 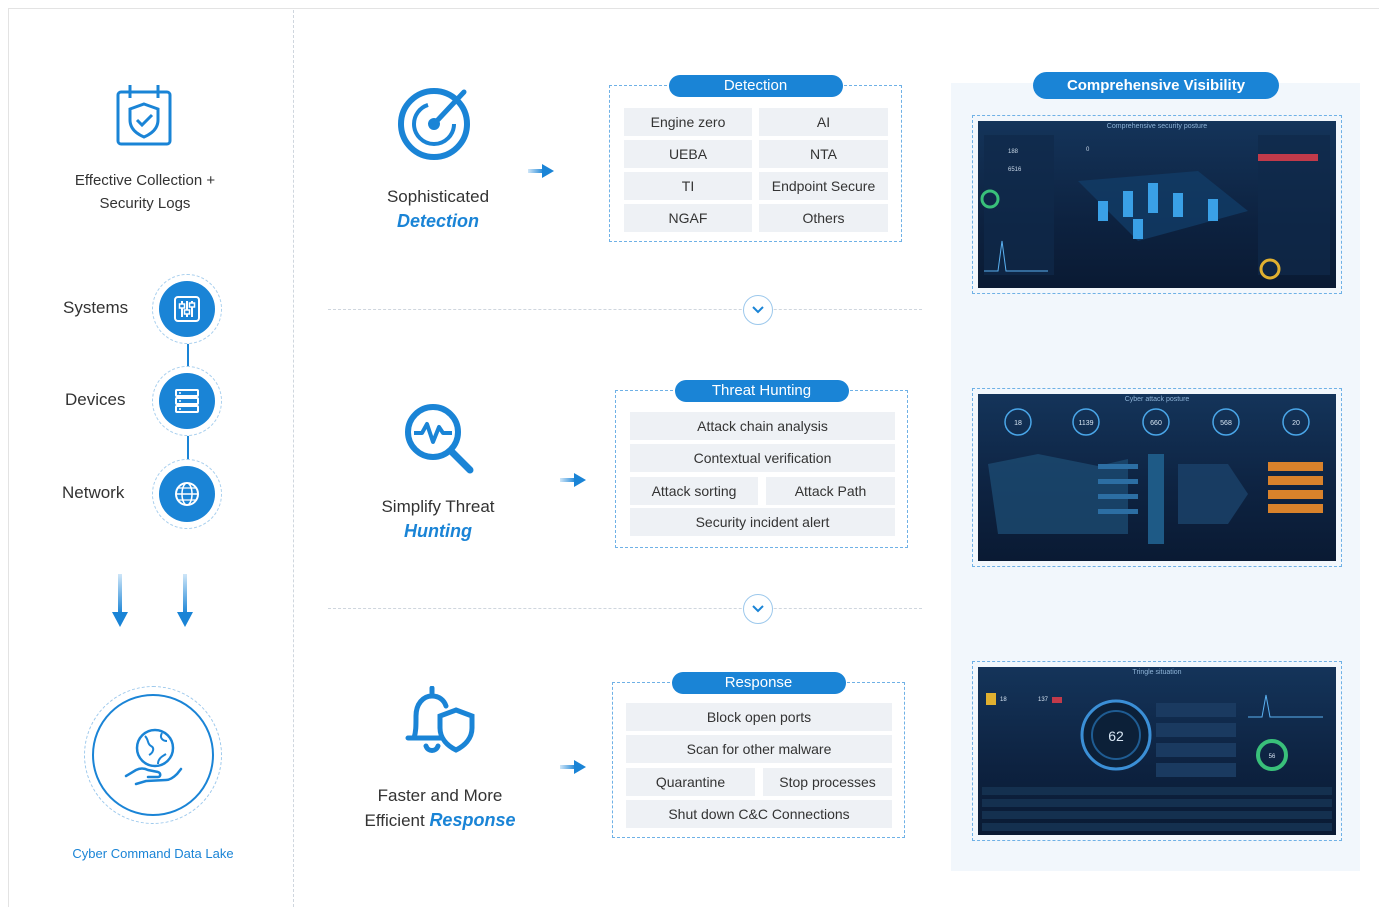 I want to click on dashboard-screenshot-2: Cyber attack posture 18 1139 660 568 20, so click(x=1157, y=477).